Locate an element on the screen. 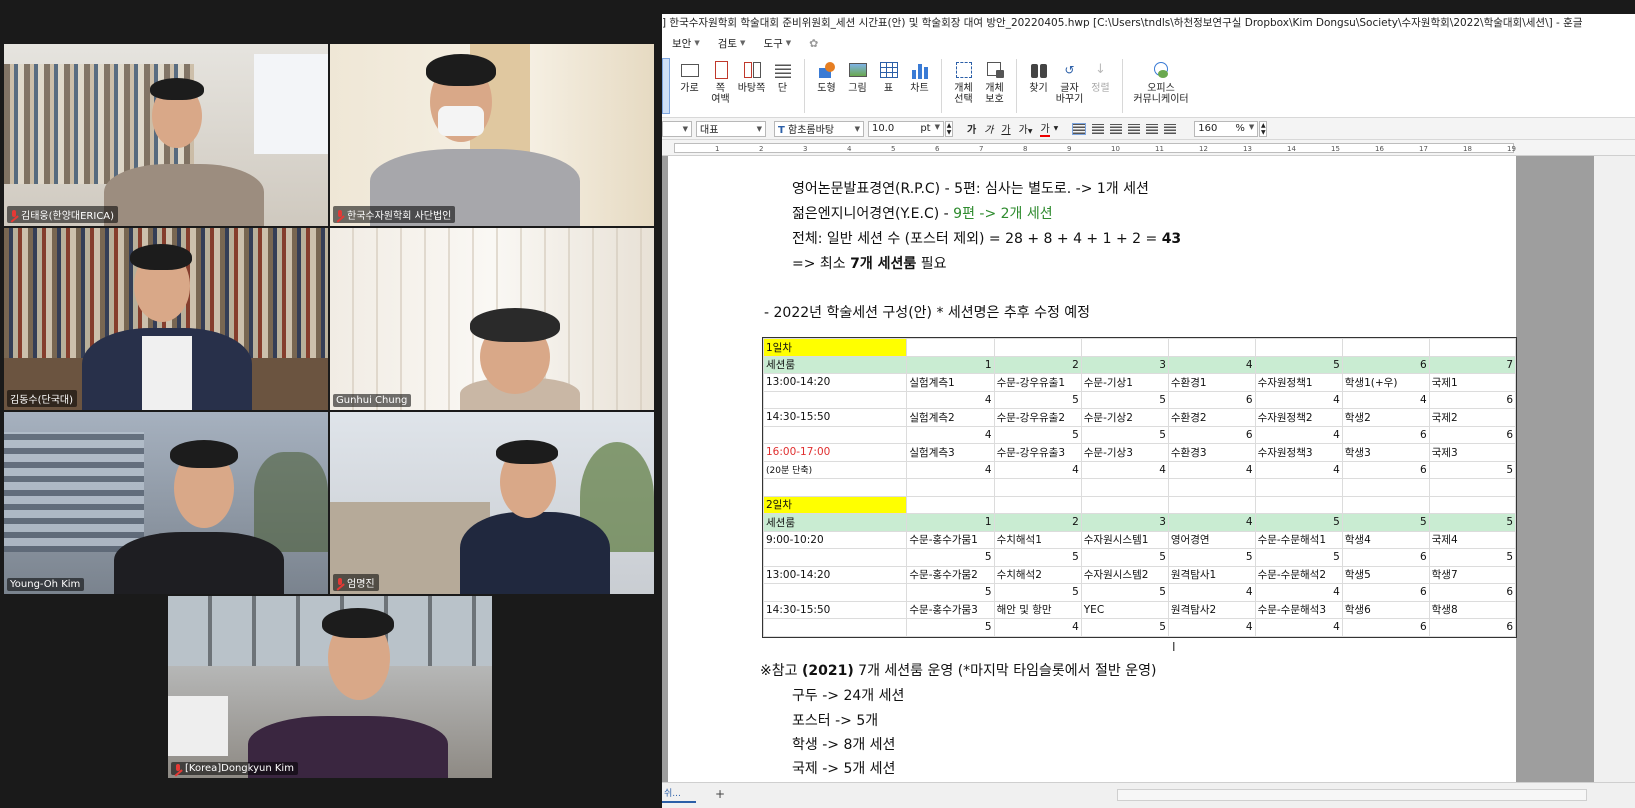 The width and height of the screenshot is (1635, 808). room-number: 2 is located at coordinates (1037, 364).